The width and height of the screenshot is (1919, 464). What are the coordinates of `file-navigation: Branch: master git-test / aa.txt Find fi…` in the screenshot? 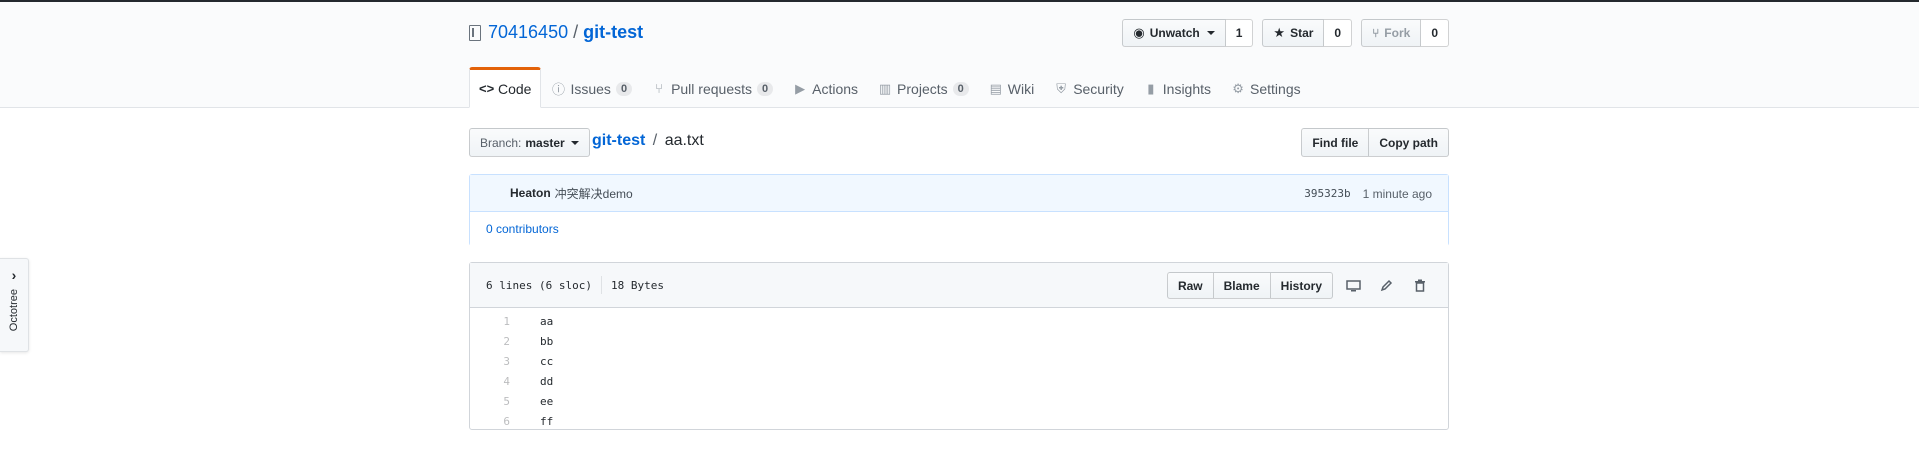 It's located at (959, 143).